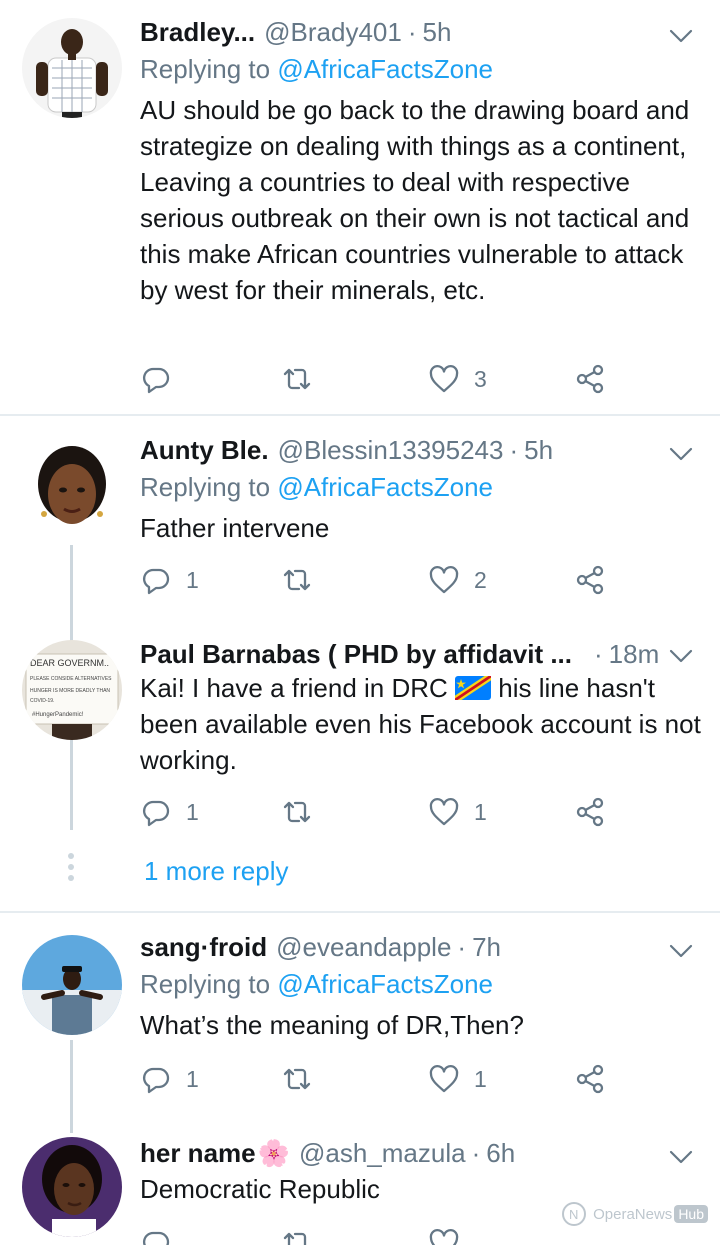  I want to click on timestamp: 18m, so click(634, 654).